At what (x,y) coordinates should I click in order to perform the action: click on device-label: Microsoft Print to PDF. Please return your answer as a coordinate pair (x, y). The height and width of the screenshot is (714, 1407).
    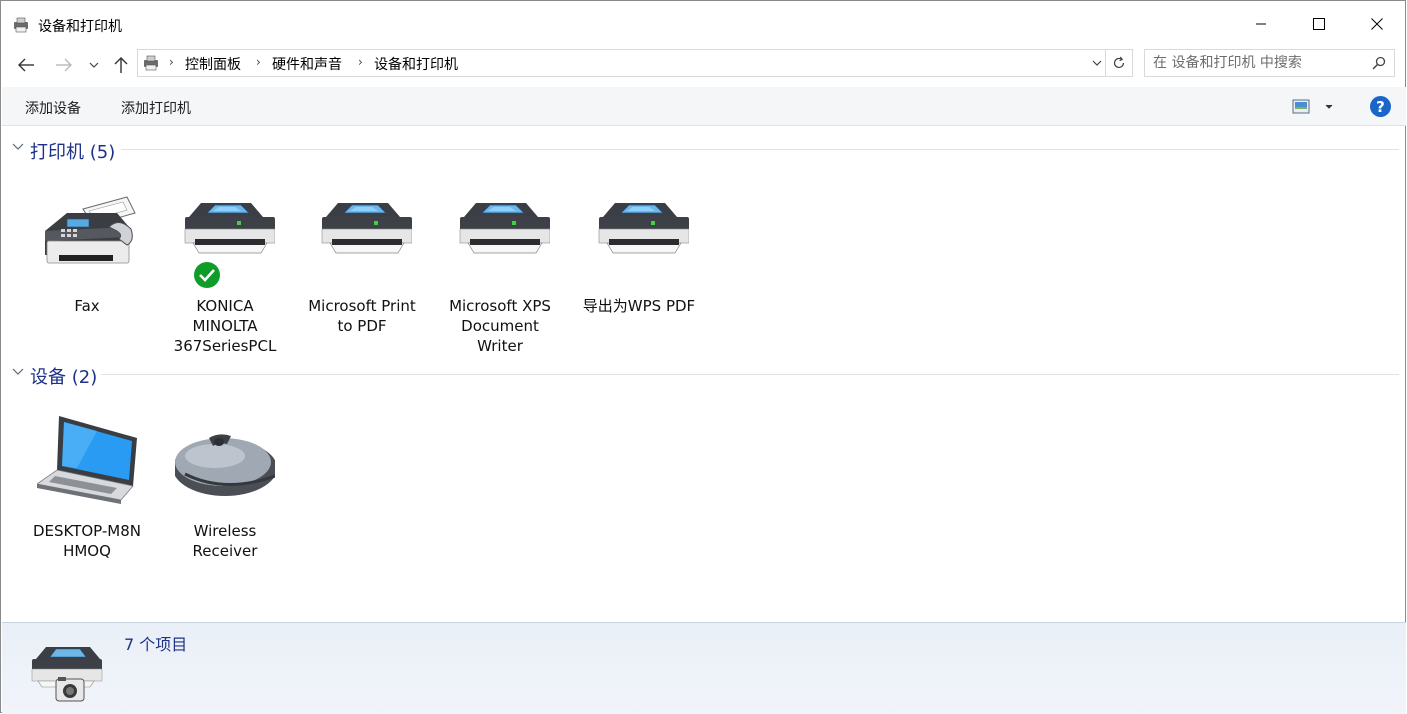
    Looking at the image, I should click on (362, 316).